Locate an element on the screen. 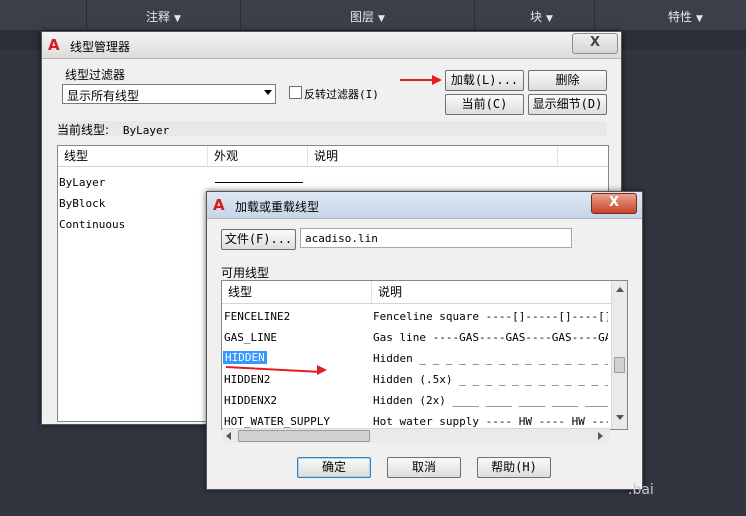  list-item-description: Fenceline square ----[]-----[]----[]--- is located at coordinates (490, 316).